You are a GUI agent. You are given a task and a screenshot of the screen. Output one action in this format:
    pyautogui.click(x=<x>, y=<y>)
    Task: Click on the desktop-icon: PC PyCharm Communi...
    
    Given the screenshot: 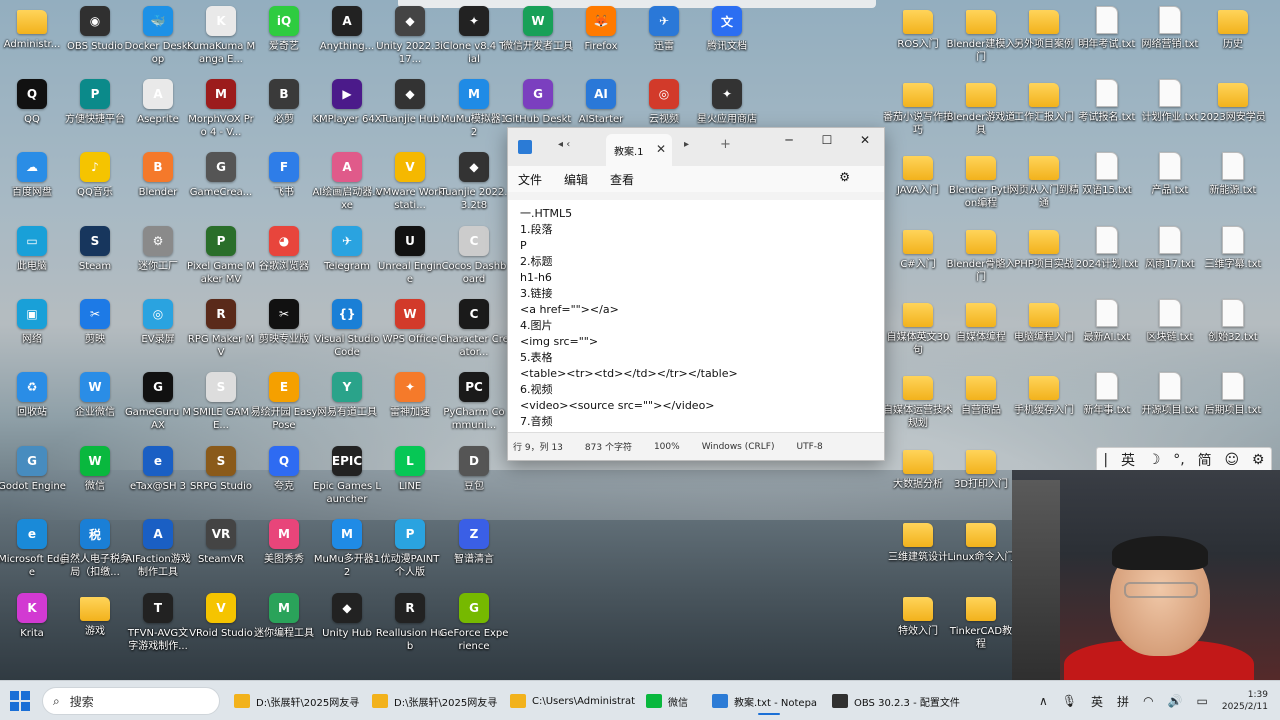 What is the action you would take?
    pyautogui.click(x=474, y=407)
    